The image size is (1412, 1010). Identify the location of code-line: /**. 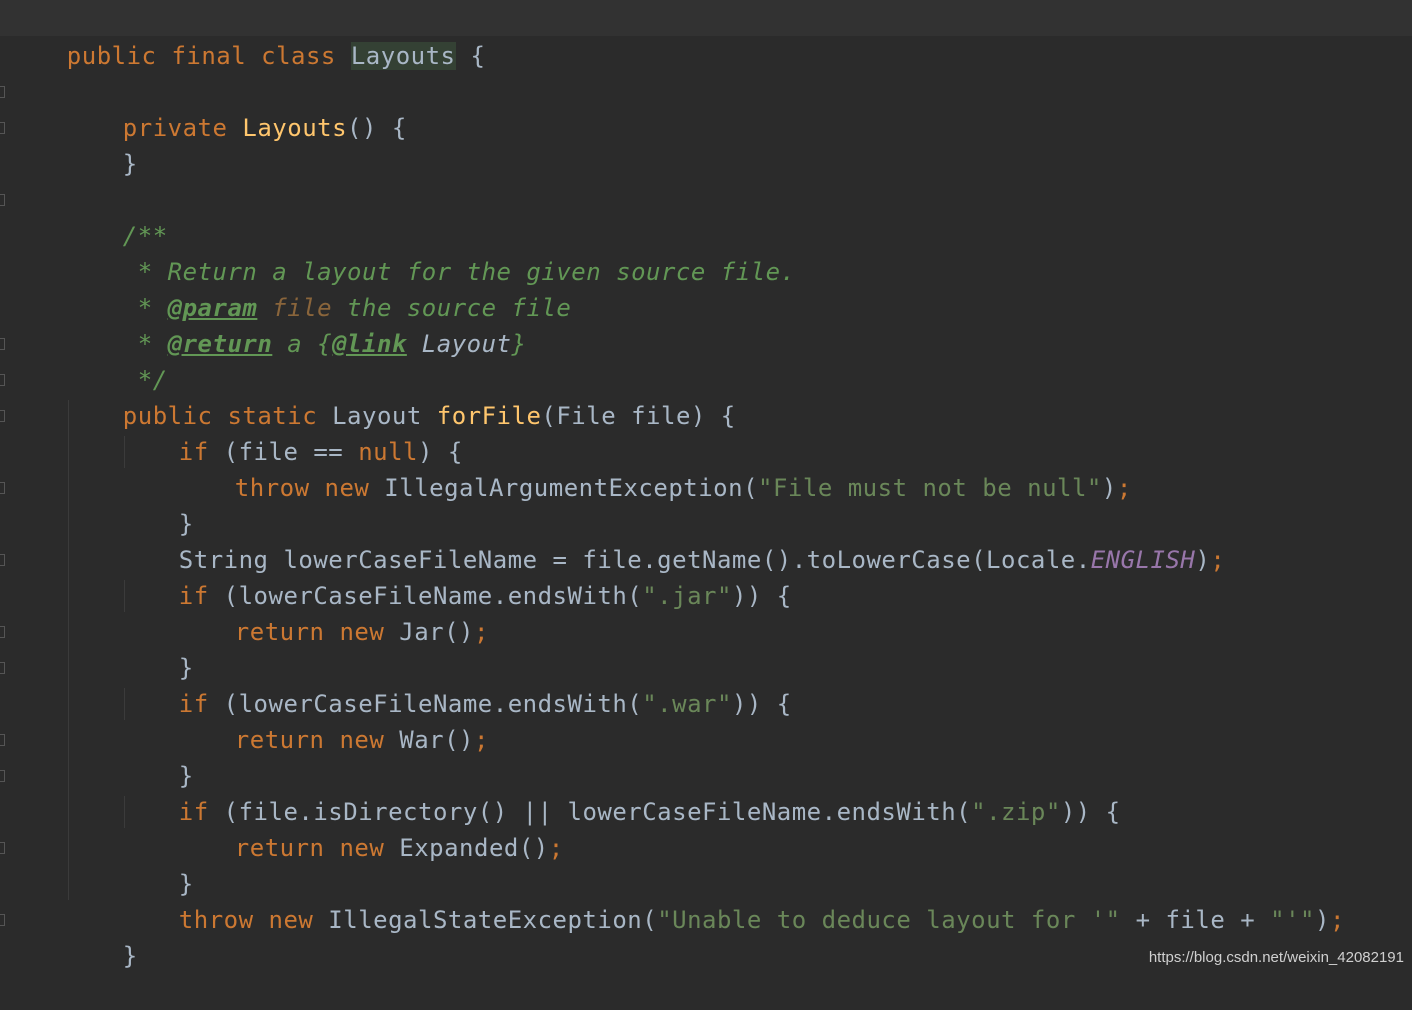
(115, 216).